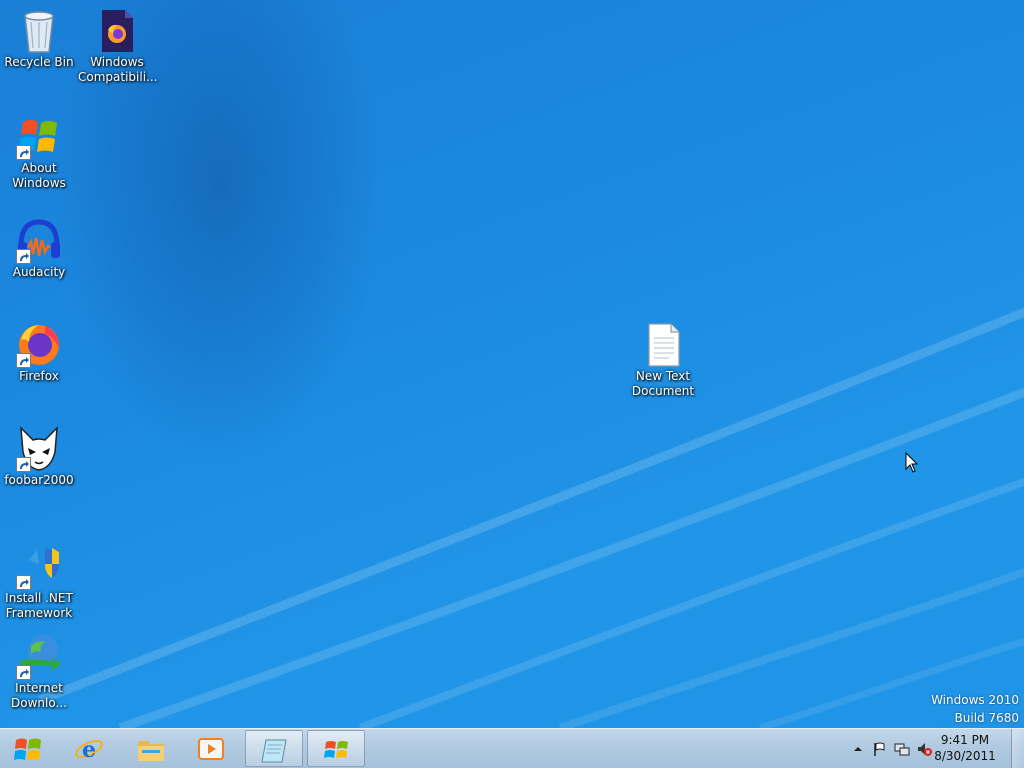 This screenshot has width=1024, height=768. What do you see at coordinates (39, 272) in the screenshot?
I see `icon-label: Audacity` at bounding box center [39, 272].